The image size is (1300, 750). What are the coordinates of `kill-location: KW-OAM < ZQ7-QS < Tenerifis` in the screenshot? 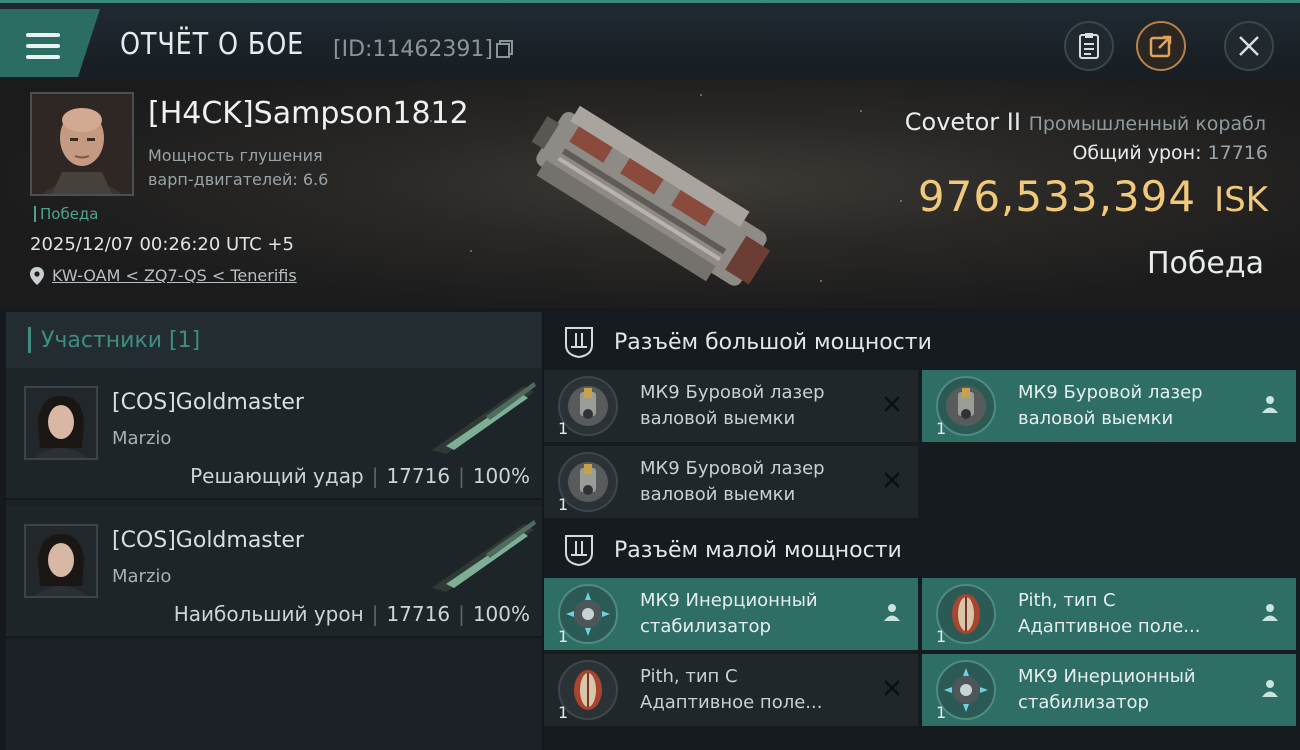 It's located at (163, 275).